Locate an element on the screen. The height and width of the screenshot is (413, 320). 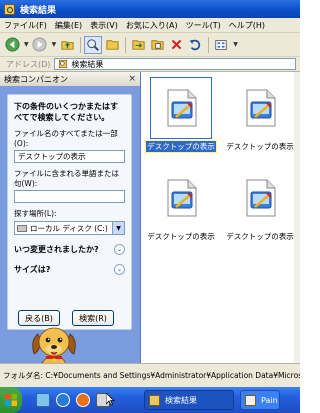
windows-logo-icon is located at coordinates (11, 400).